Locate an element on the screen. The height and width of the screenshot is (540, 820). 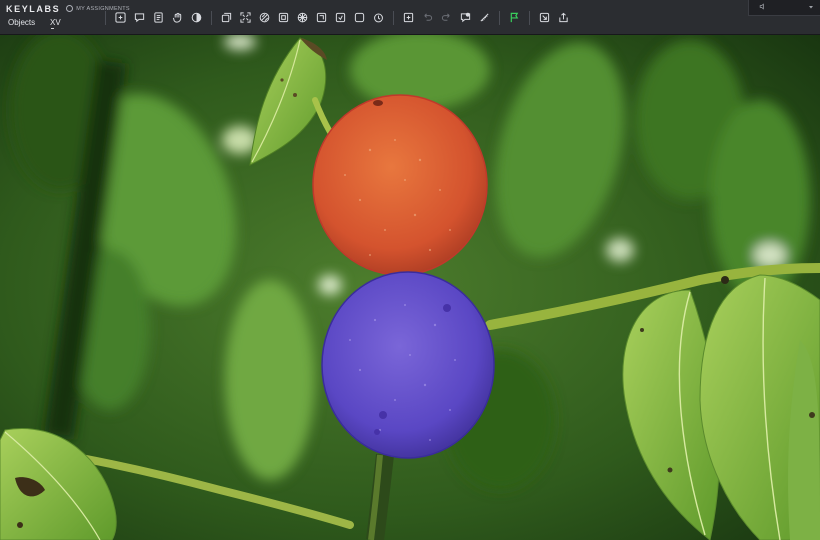
ruler-button is located at coordinates (485, 18).